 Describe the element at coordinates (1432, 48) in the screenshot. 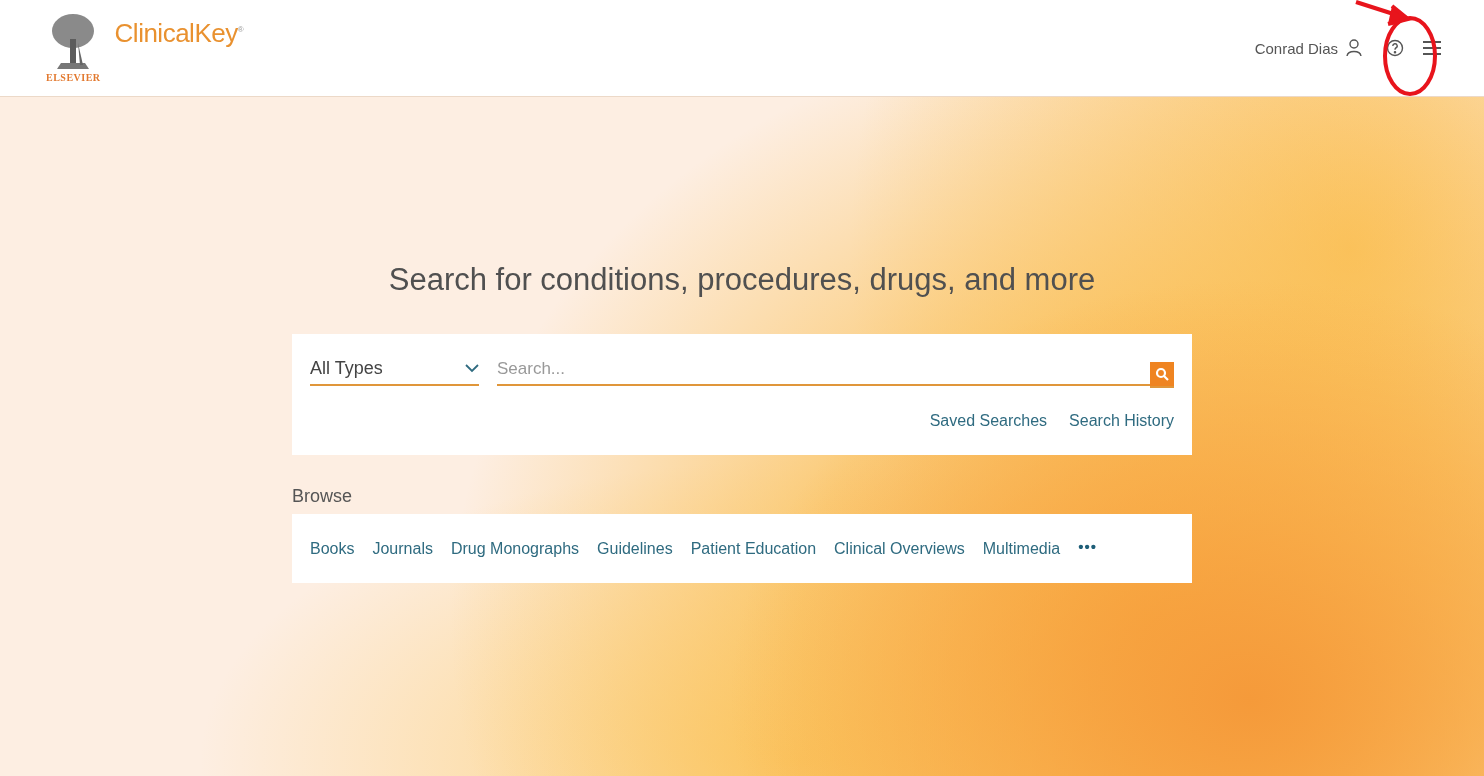

I see `menu-icon` at that location.